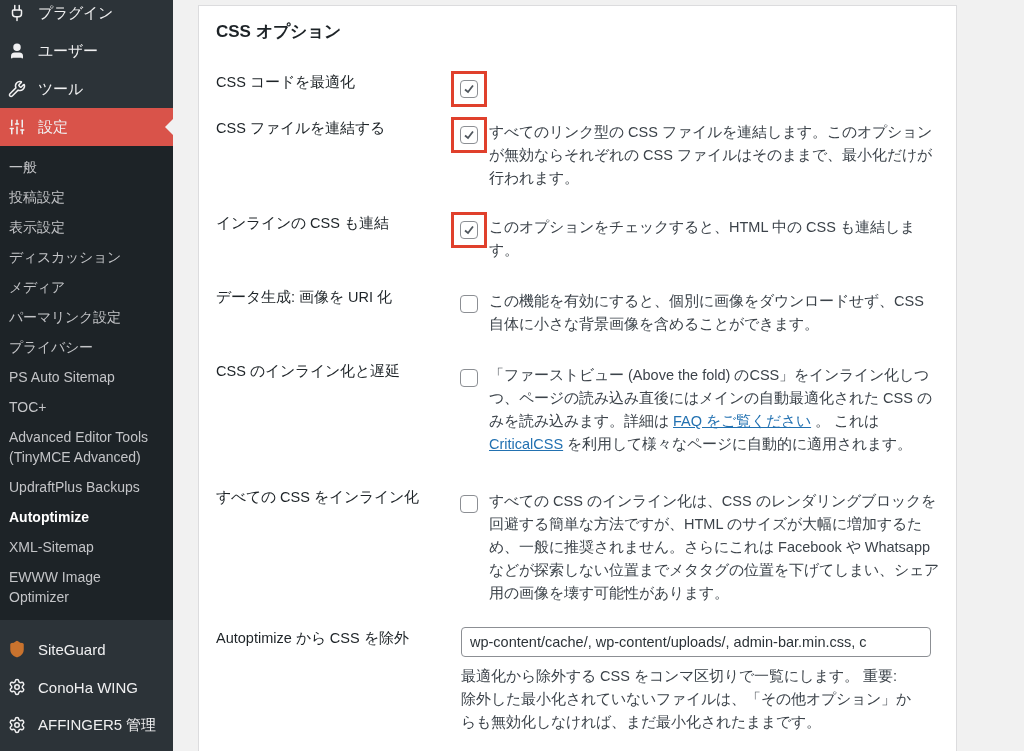 The width and height of the screenshot is (1024, 751). I want to click on menu-item: ツール, so click(86, 89).